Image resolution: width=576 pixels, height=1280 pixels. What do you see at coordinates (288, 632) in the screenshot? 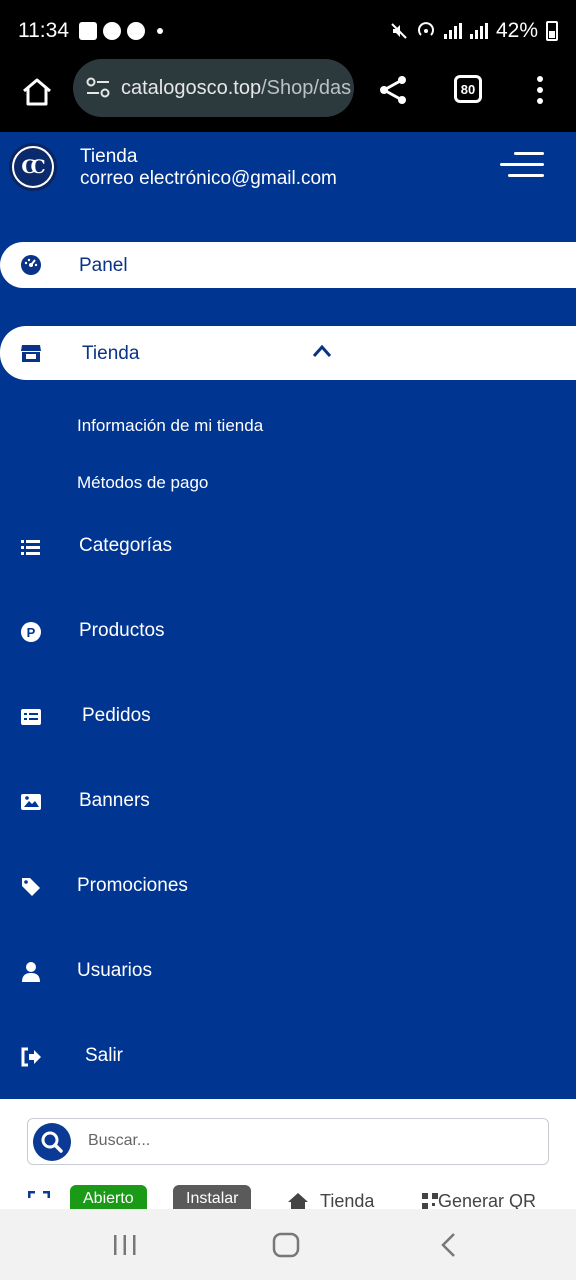
I see `menu-item-productos: P Productos` at bounding box center [288, 632].